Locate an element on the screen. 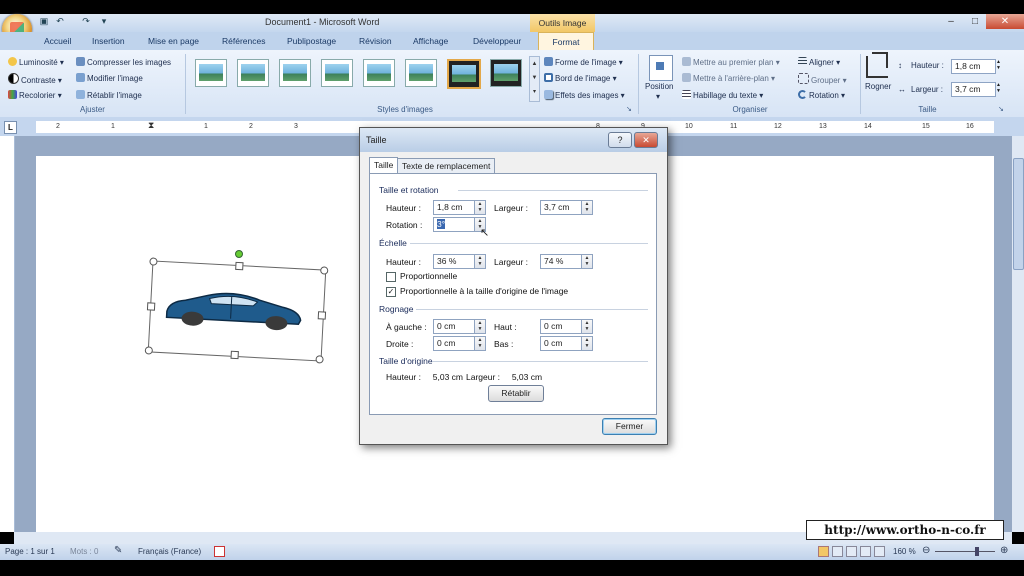 This screenshot has height=576, width=1024. minimize-button: – is located at coordinates (951, 21).